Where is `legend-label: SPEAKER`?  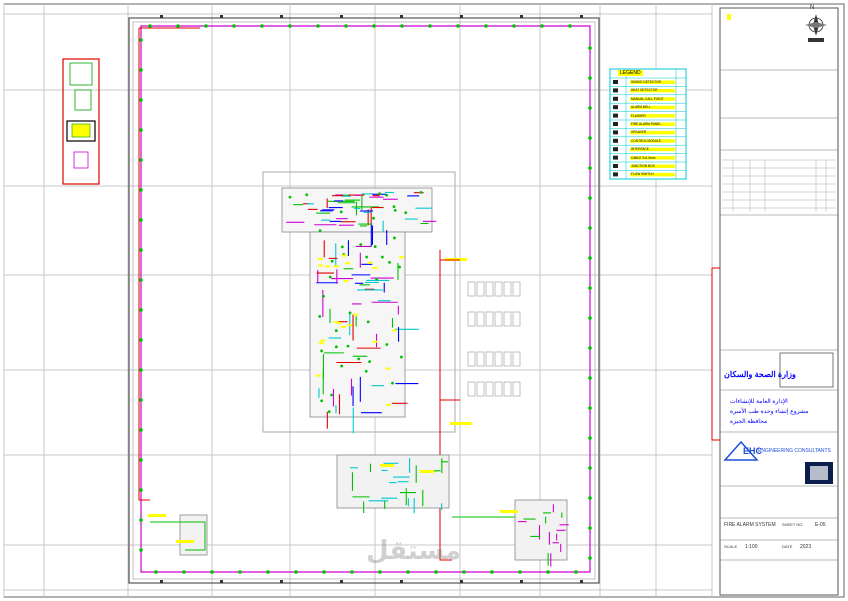 legend-label: SPEAKER is located at coordinates (639, 132).